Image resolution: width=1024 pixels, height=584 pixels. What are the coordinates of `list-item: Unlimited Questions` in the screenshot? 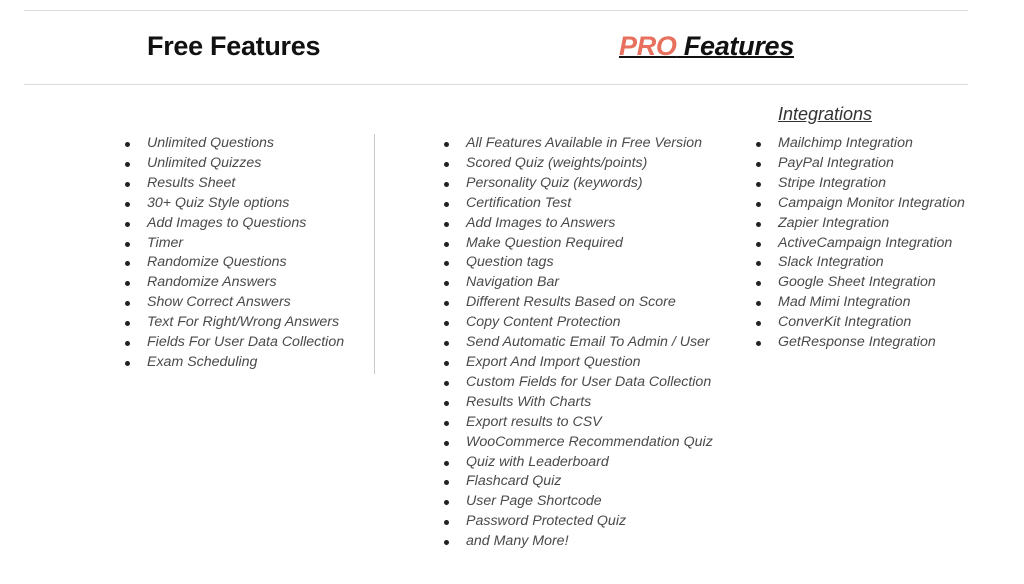 It's located at (234, 144).